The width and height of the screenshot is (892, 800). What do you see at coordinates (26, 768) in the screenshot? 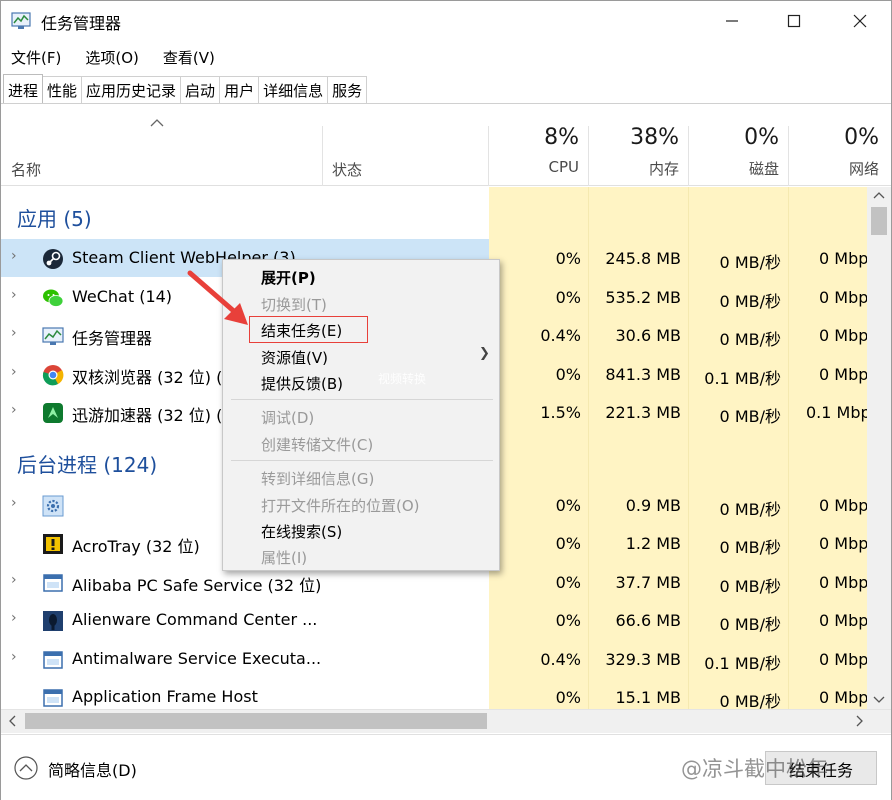
I see `collapse-details-icon` at bounding box center [26, 768].